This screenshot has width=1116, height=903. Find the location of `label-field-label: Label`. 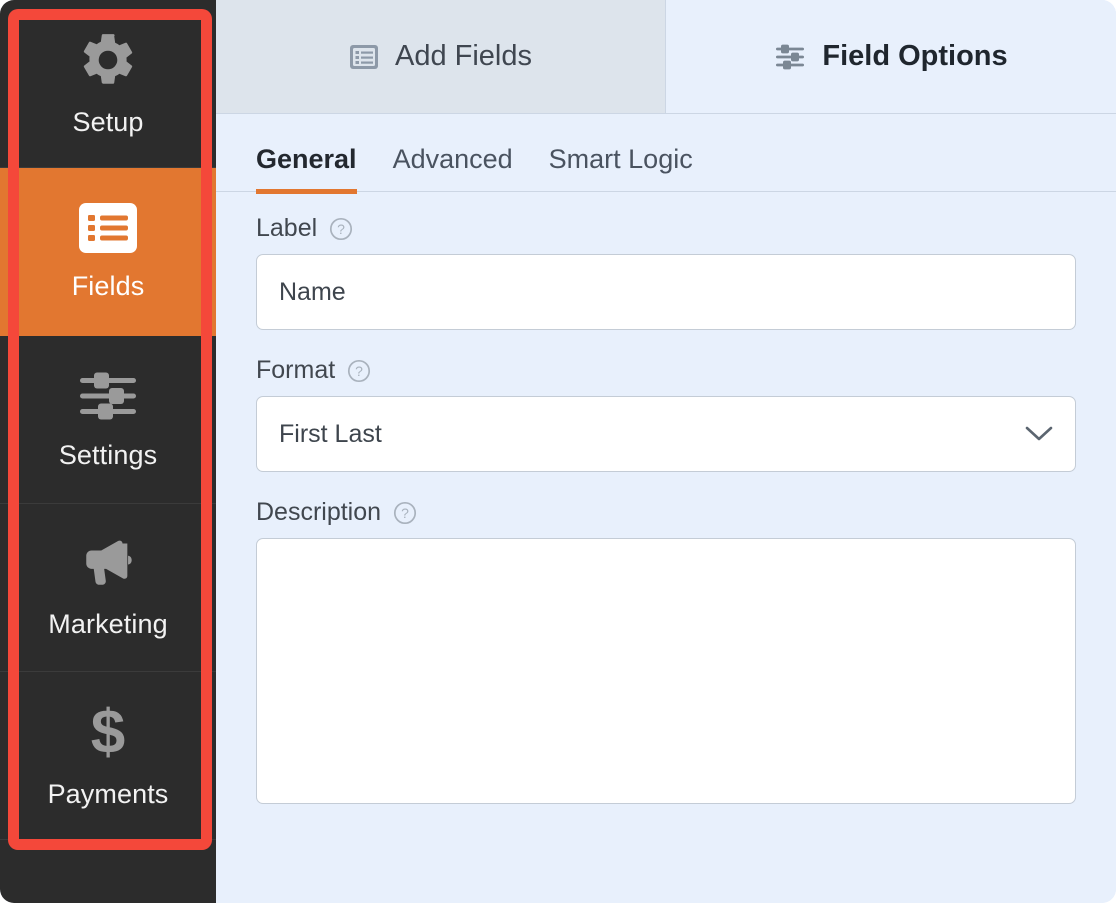

label-field-label: Label is located at coordinates (287, 228).